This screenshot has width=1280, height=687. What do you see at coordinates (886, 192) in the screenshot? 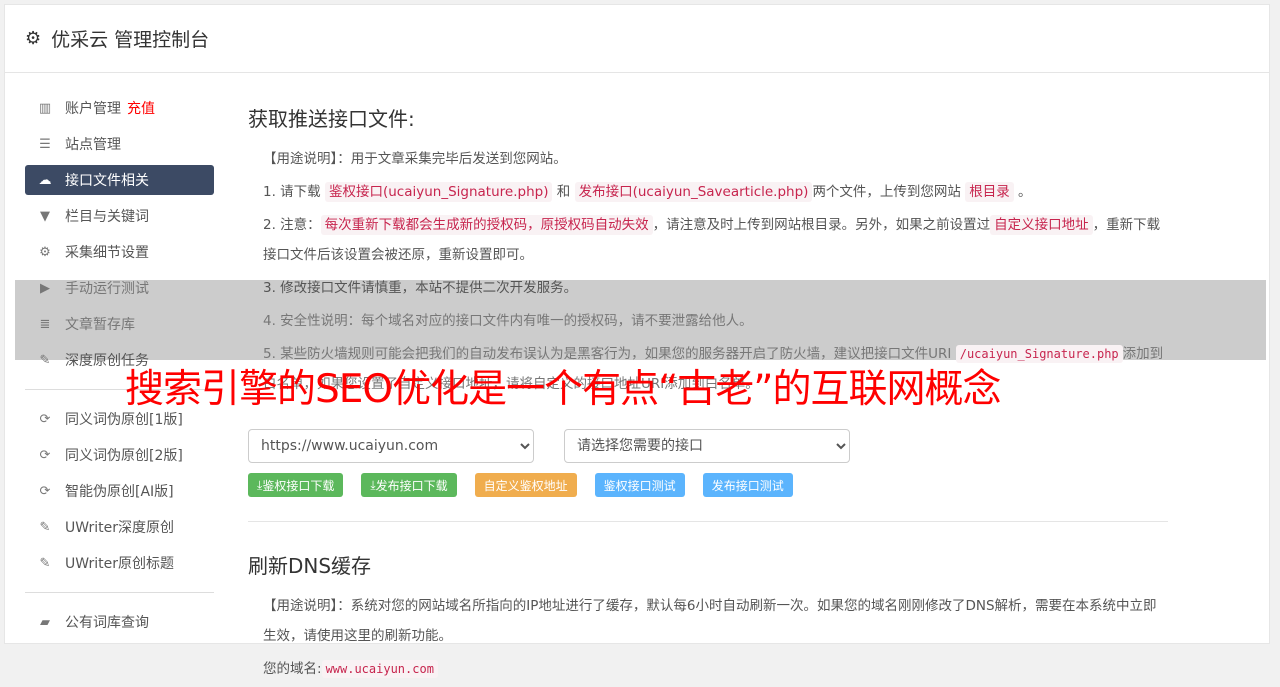
I see `text: 两个文件，上传到您网站` at bounding box center [886, 192].